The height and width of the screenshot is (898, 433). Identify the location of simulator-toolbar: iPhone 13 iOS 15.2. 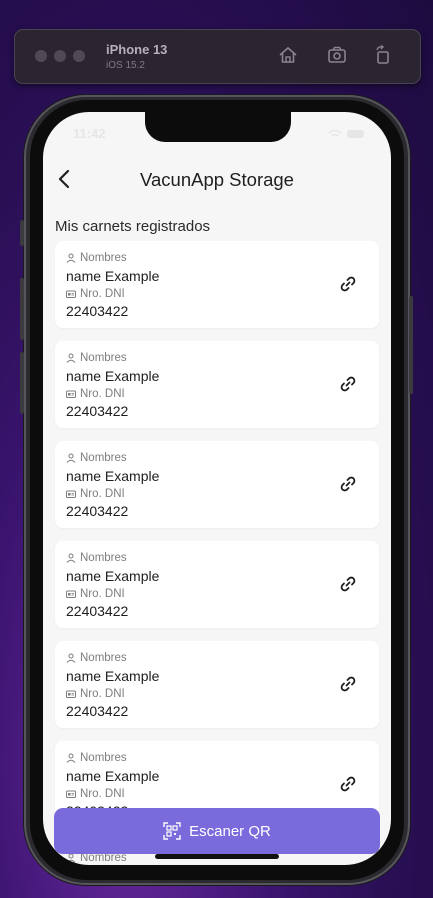
(217, 56).